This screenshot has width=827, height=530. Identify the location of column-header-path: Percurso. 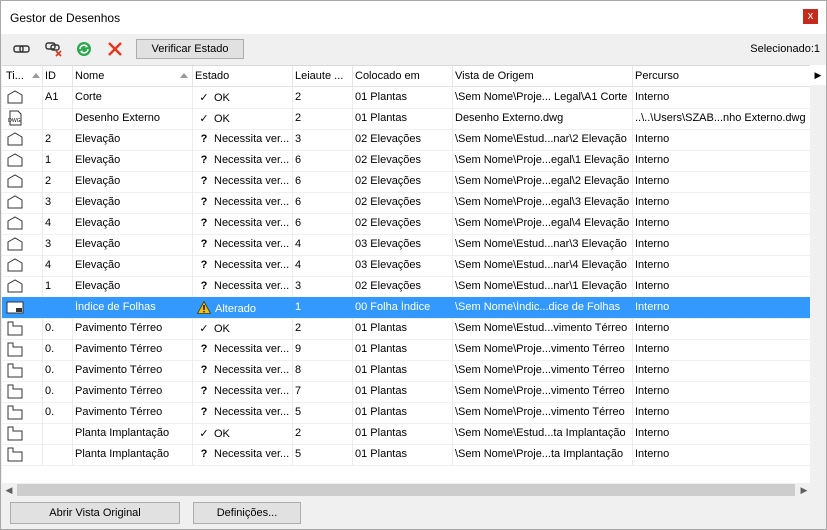
(720, 76).